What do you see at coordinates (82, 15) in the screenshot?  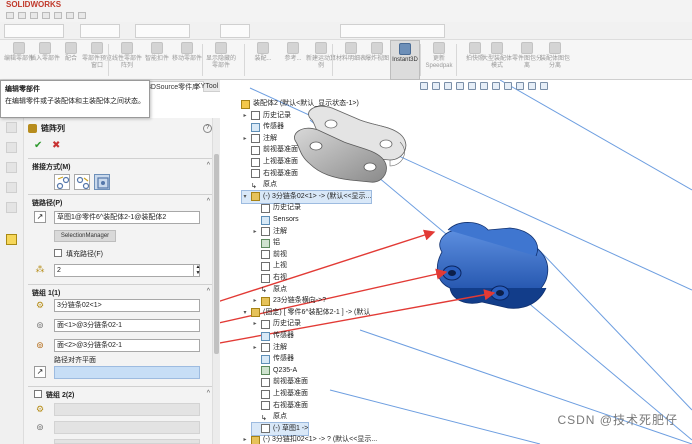 I see `select-icon` at bounding box center [82, 15].